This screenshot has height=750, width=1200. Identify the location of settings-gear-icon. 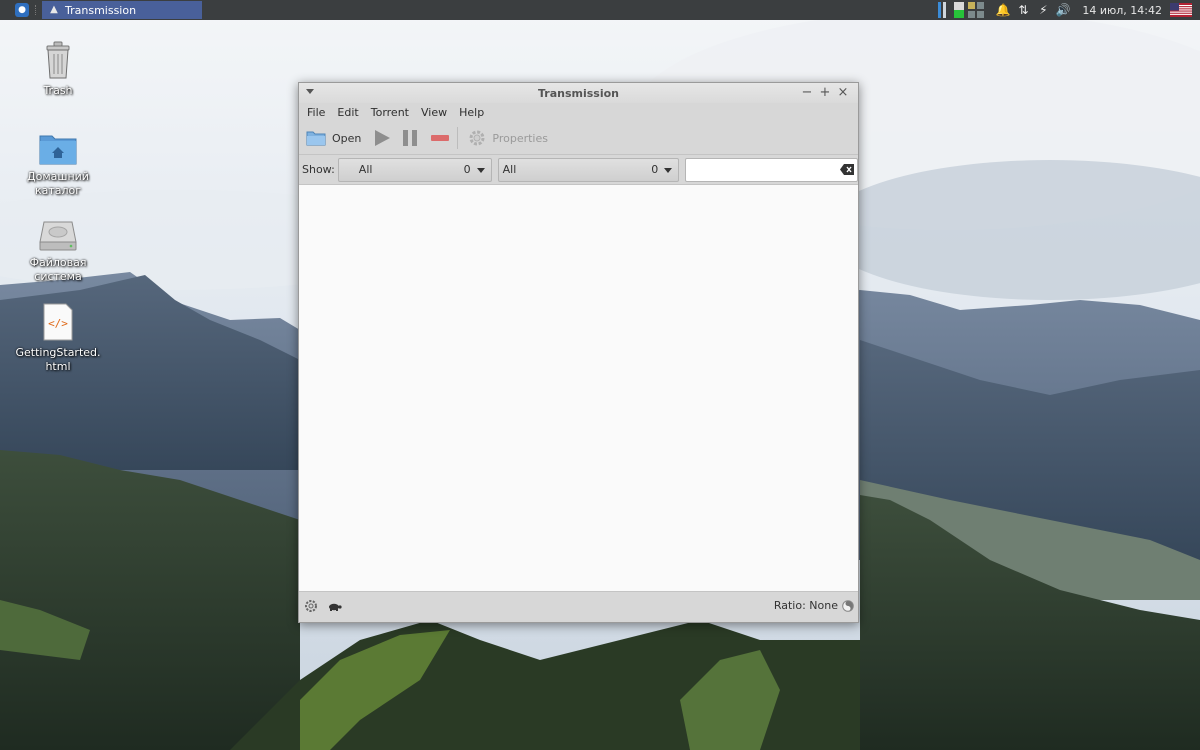
(311, 606).